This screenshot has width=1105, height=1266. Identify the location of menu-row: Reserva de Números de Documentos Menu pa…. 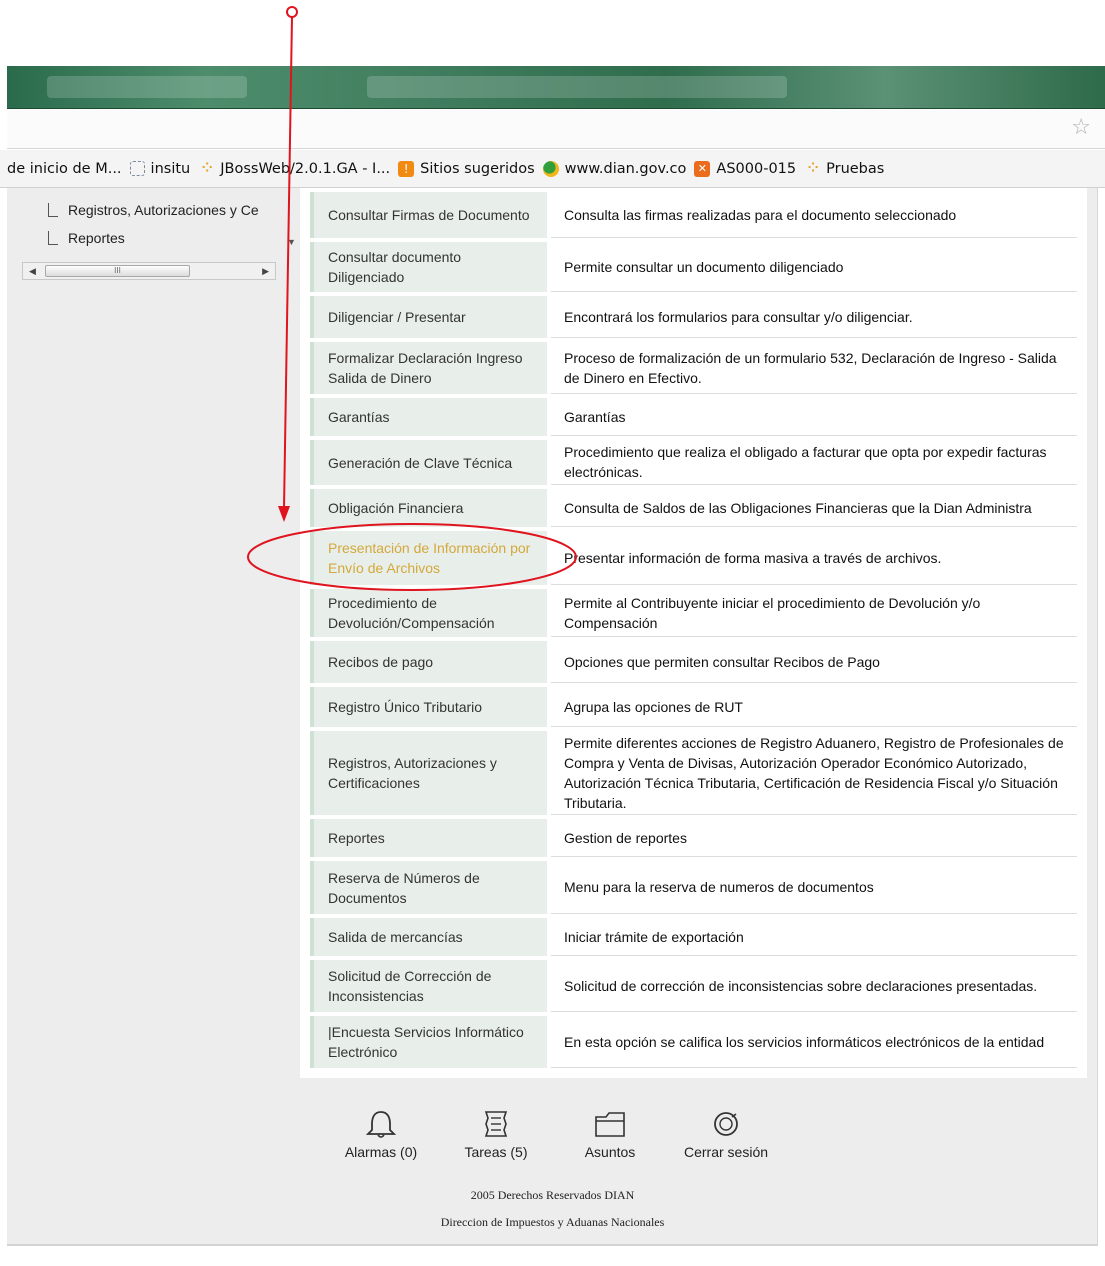
(693, 887).